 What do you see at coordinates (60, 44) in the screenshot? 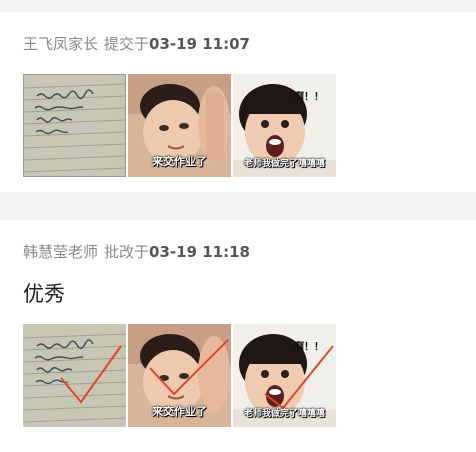
I see `submitter-name: 王飞凤家长` at bounding box center [60, 44].